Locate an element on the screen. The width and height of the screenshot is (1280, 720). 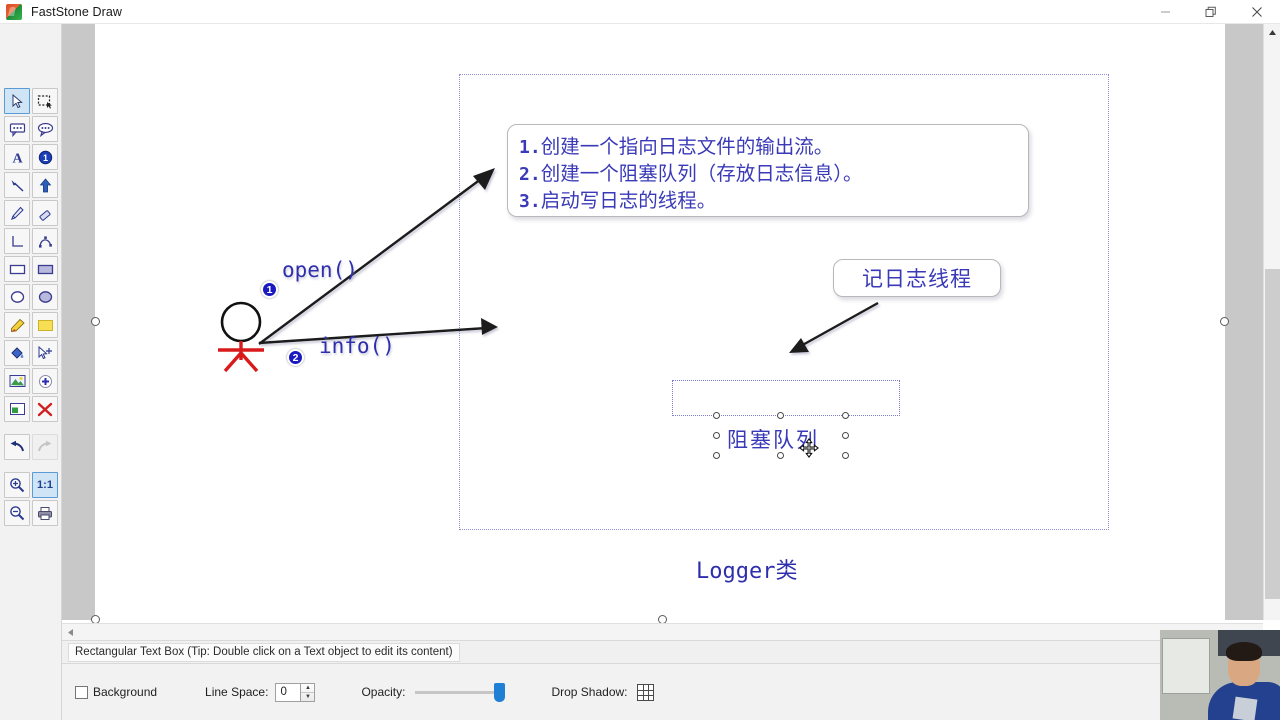
marquee-select-tool is located at coordinates (45, 101).